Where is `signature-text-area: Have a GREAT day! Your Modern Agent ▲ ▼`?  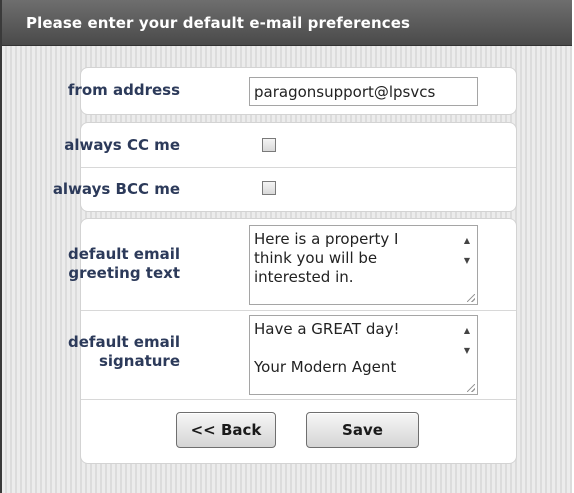 signature-text-area: Have a GREAT day! Your Modern Agent ▲ ▼ is located at coordinates (363, 355).